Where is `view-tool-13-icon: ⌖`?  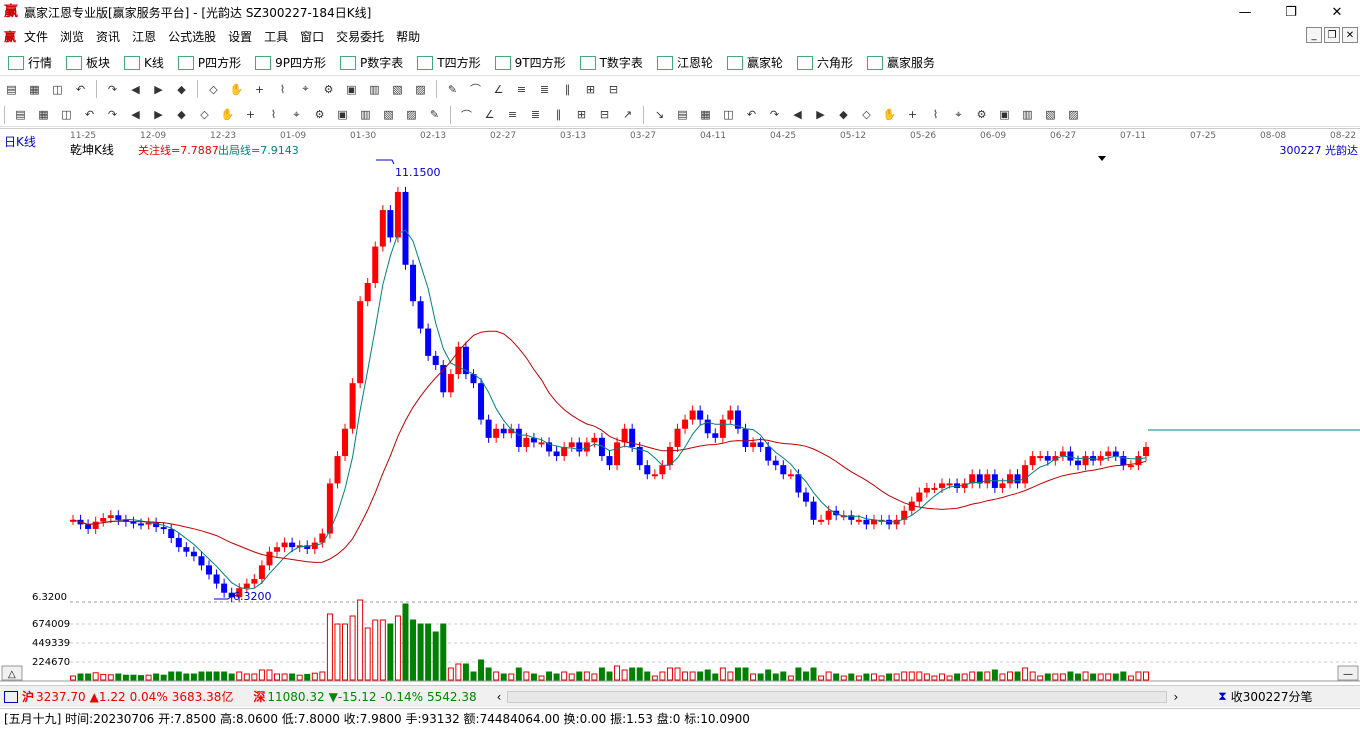 view-tool-13-icon: ⌖ is located at coordinates (306, 89).